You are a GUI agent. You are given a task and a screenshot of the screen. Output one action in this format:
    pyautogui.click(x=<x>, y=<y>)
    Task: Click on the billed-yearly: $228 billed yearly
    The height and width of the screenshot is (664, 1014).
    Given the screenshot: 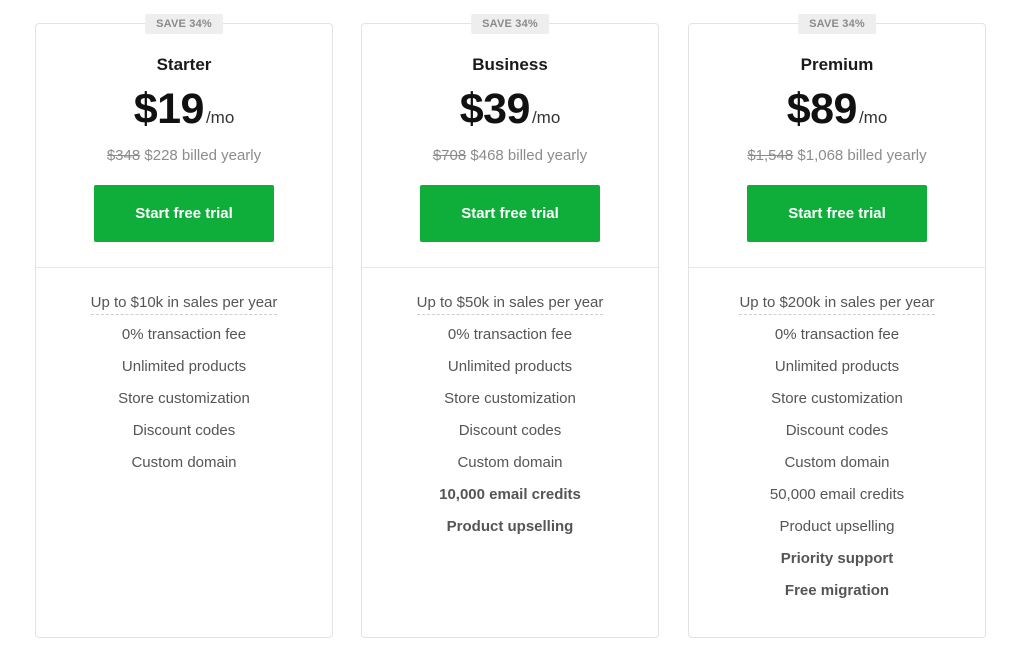 What is the action you would take?
    pyautogui.click(x=203, y=155)
    